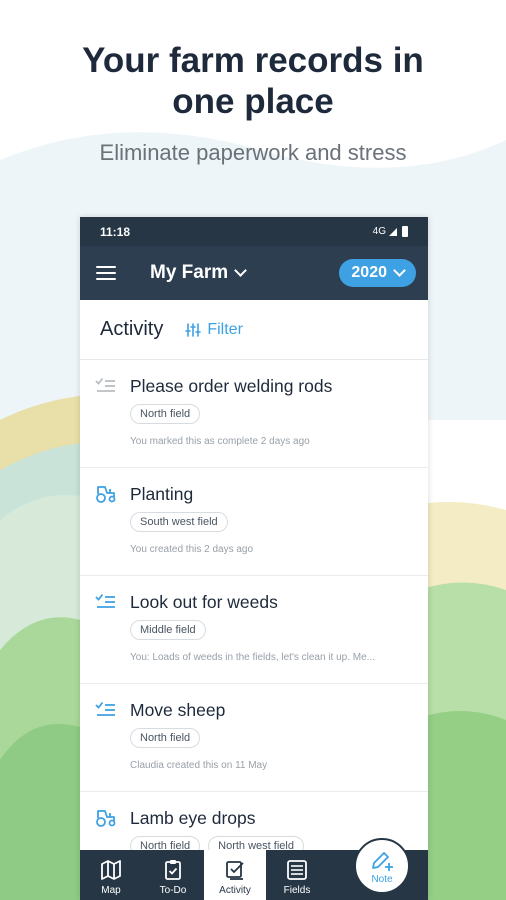  I want to click on year-label: 2020, so click(369, 272).